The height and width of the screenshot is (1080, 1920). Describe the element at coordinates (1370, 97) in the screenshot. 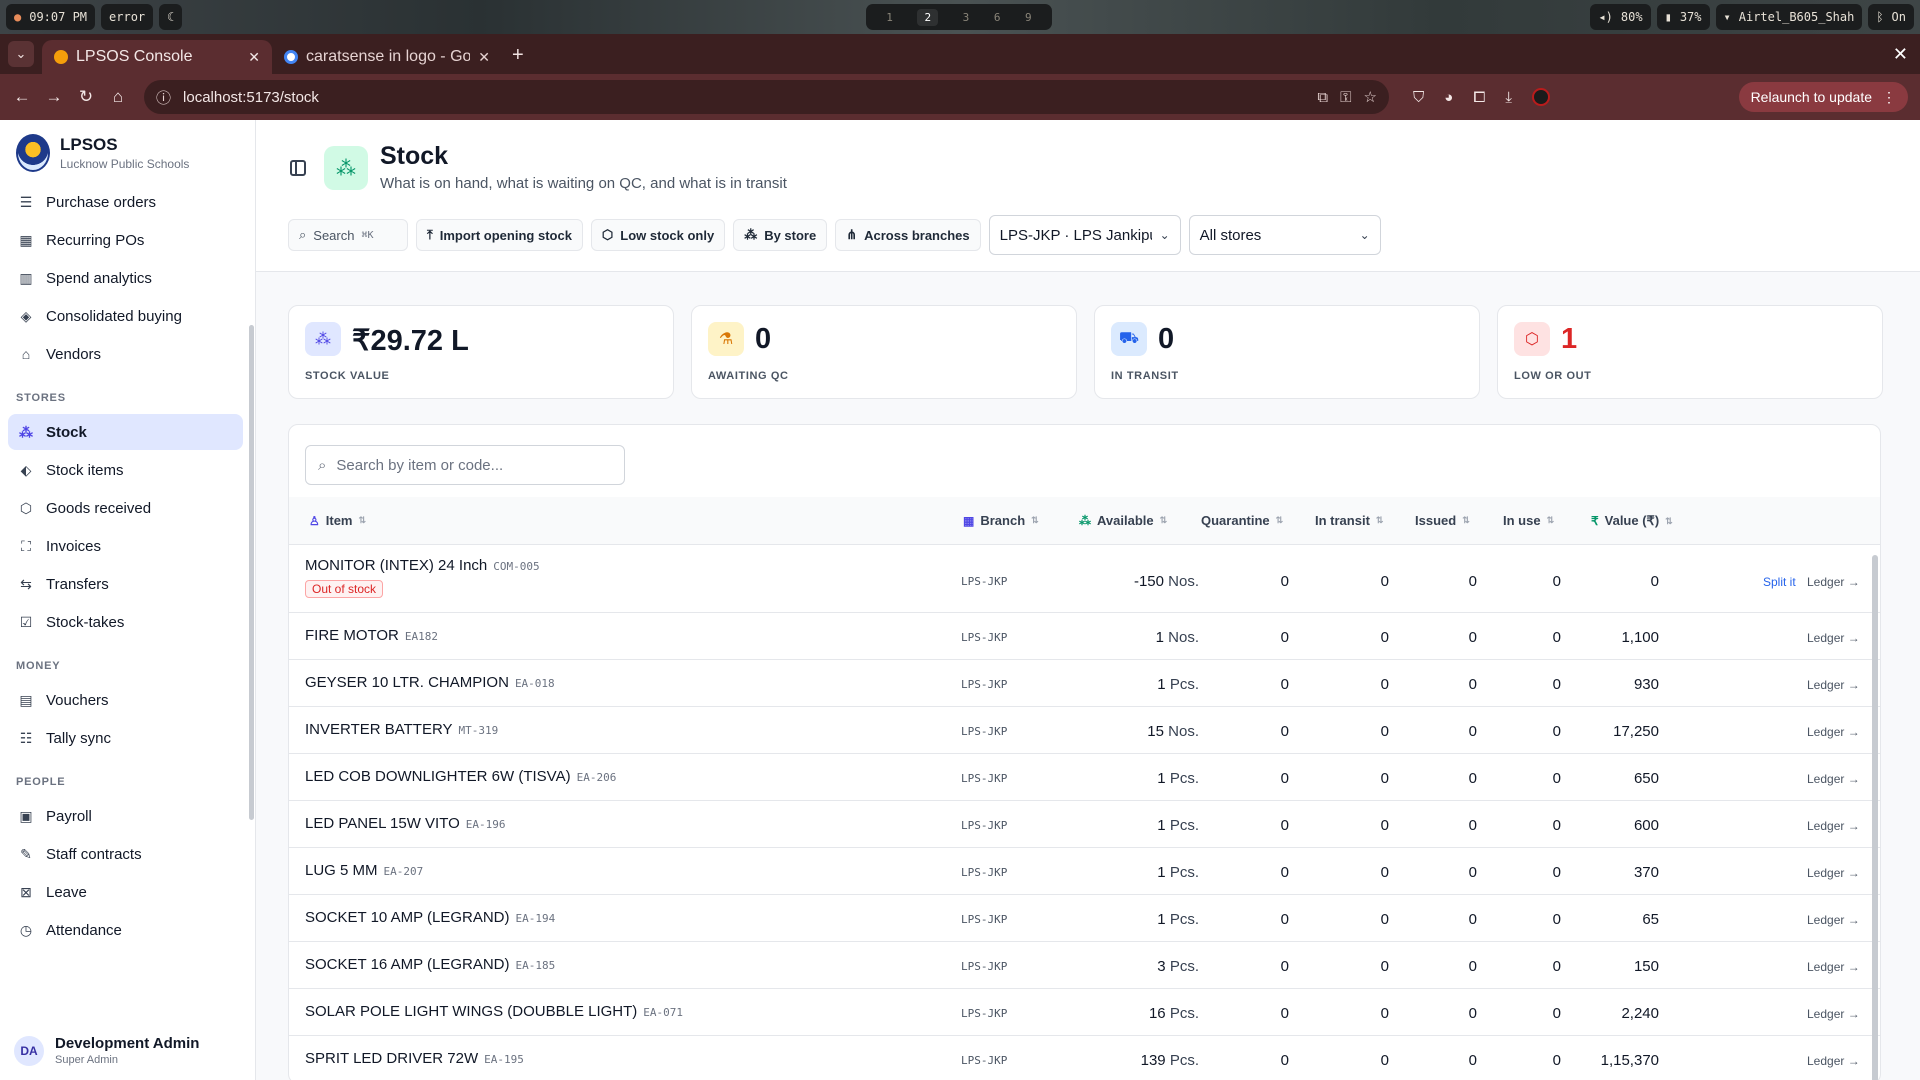

I see `bookmark-star-icon: ☆` at that location.